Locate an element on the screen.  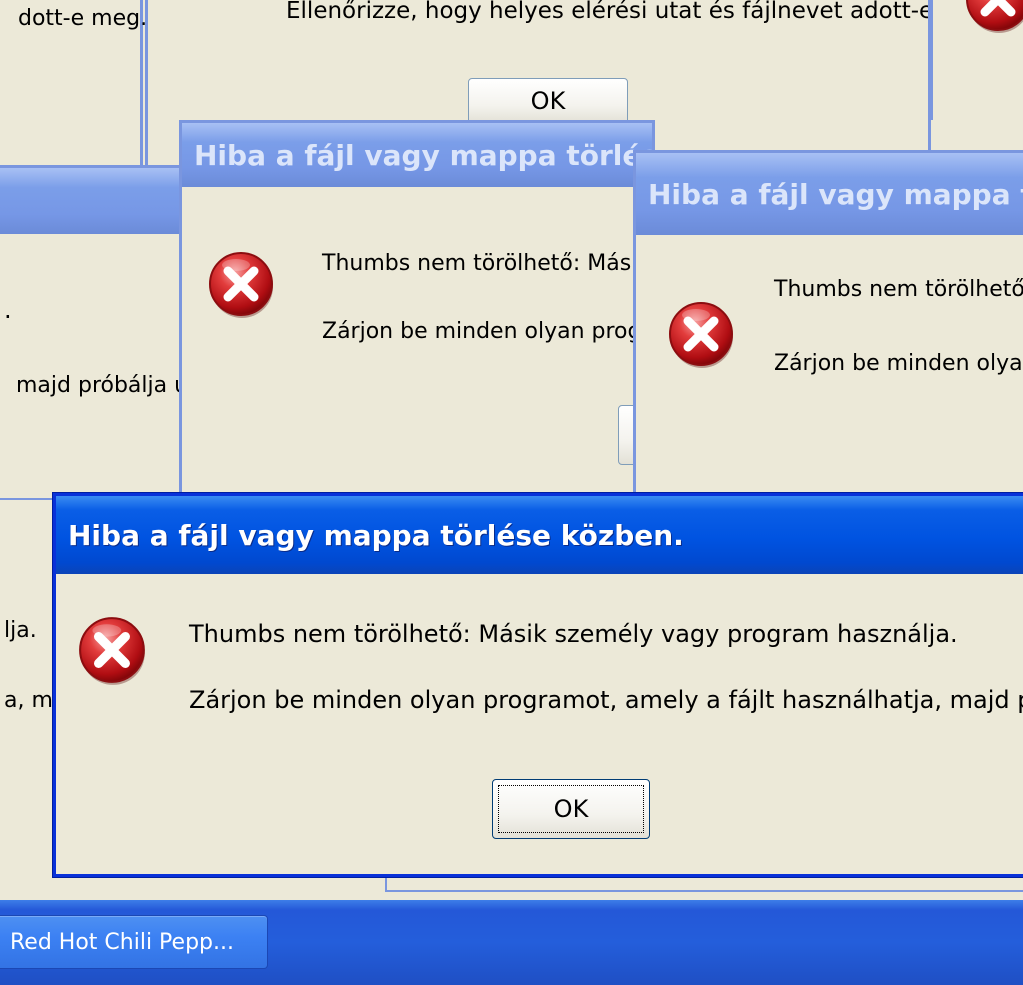
dialog-edge-top-left: dott-e meg. is located at coordinates (73, 82).